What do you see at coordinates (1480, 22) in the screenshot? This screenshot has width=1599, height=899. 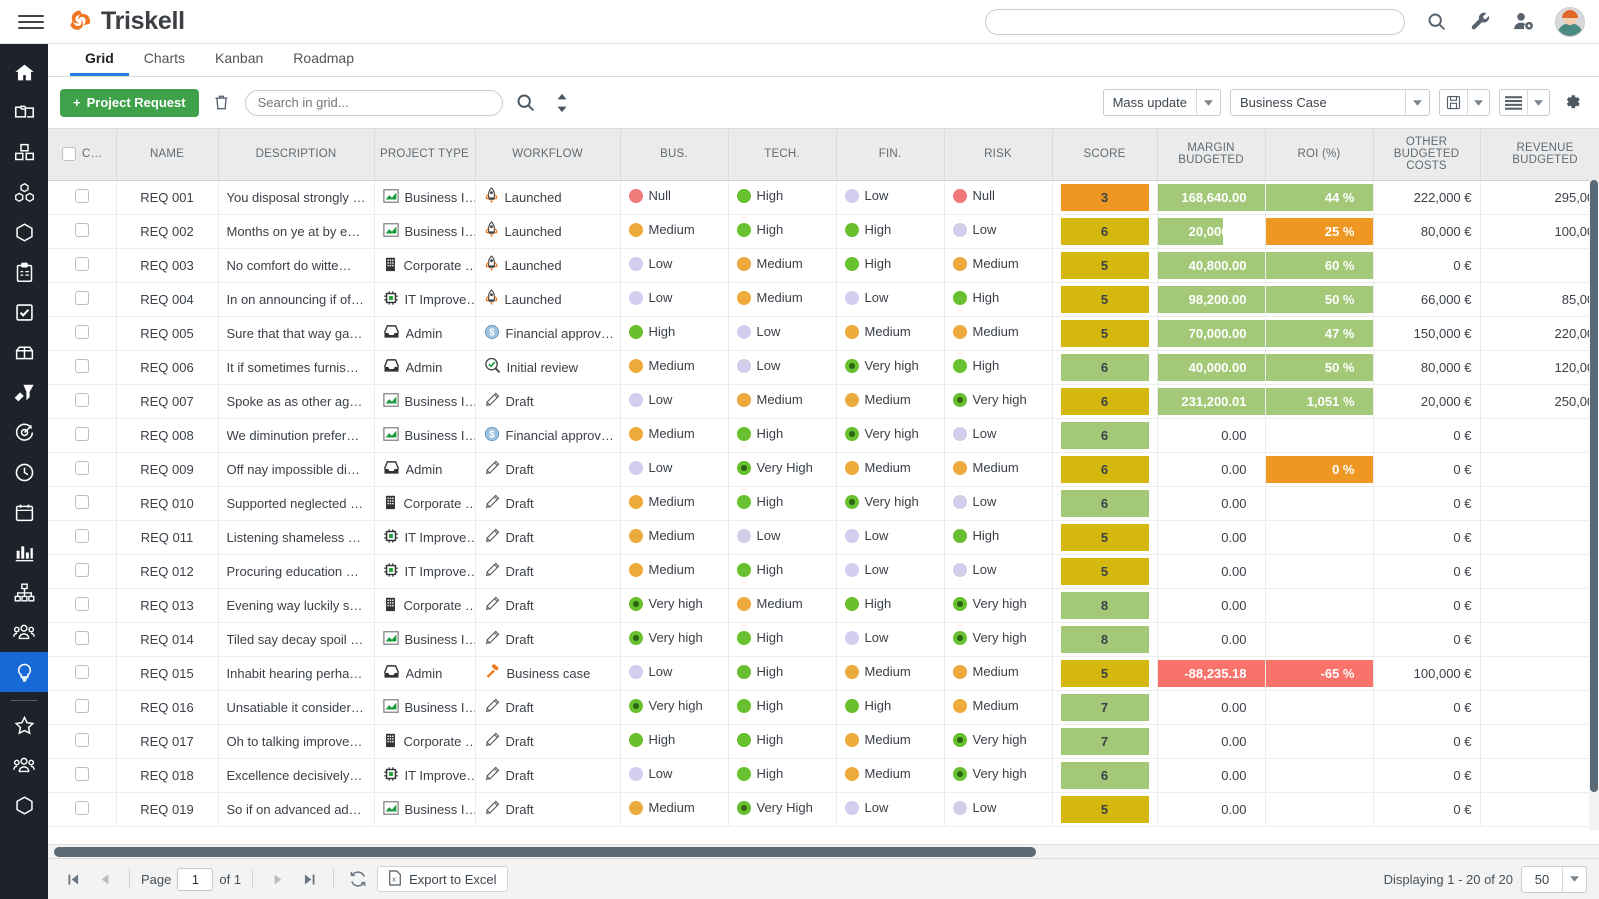 I see `wrench-icon` at bounding box center [1480, 22].